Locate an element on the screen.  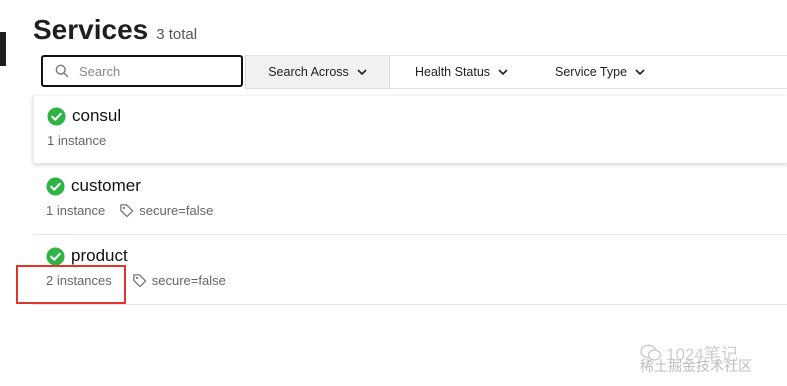
window-edge is located at coordinates (3, 49).